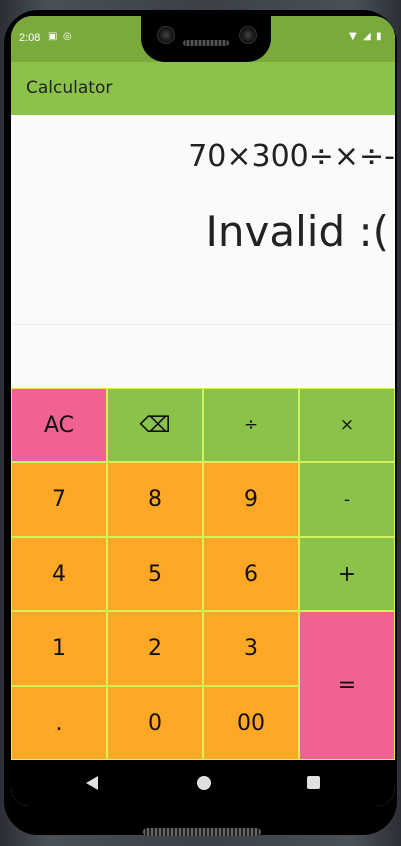 Image resolution: width=401 pixels, height=846 pixels. I want to click on subtract-button: -, so click(347, 499).